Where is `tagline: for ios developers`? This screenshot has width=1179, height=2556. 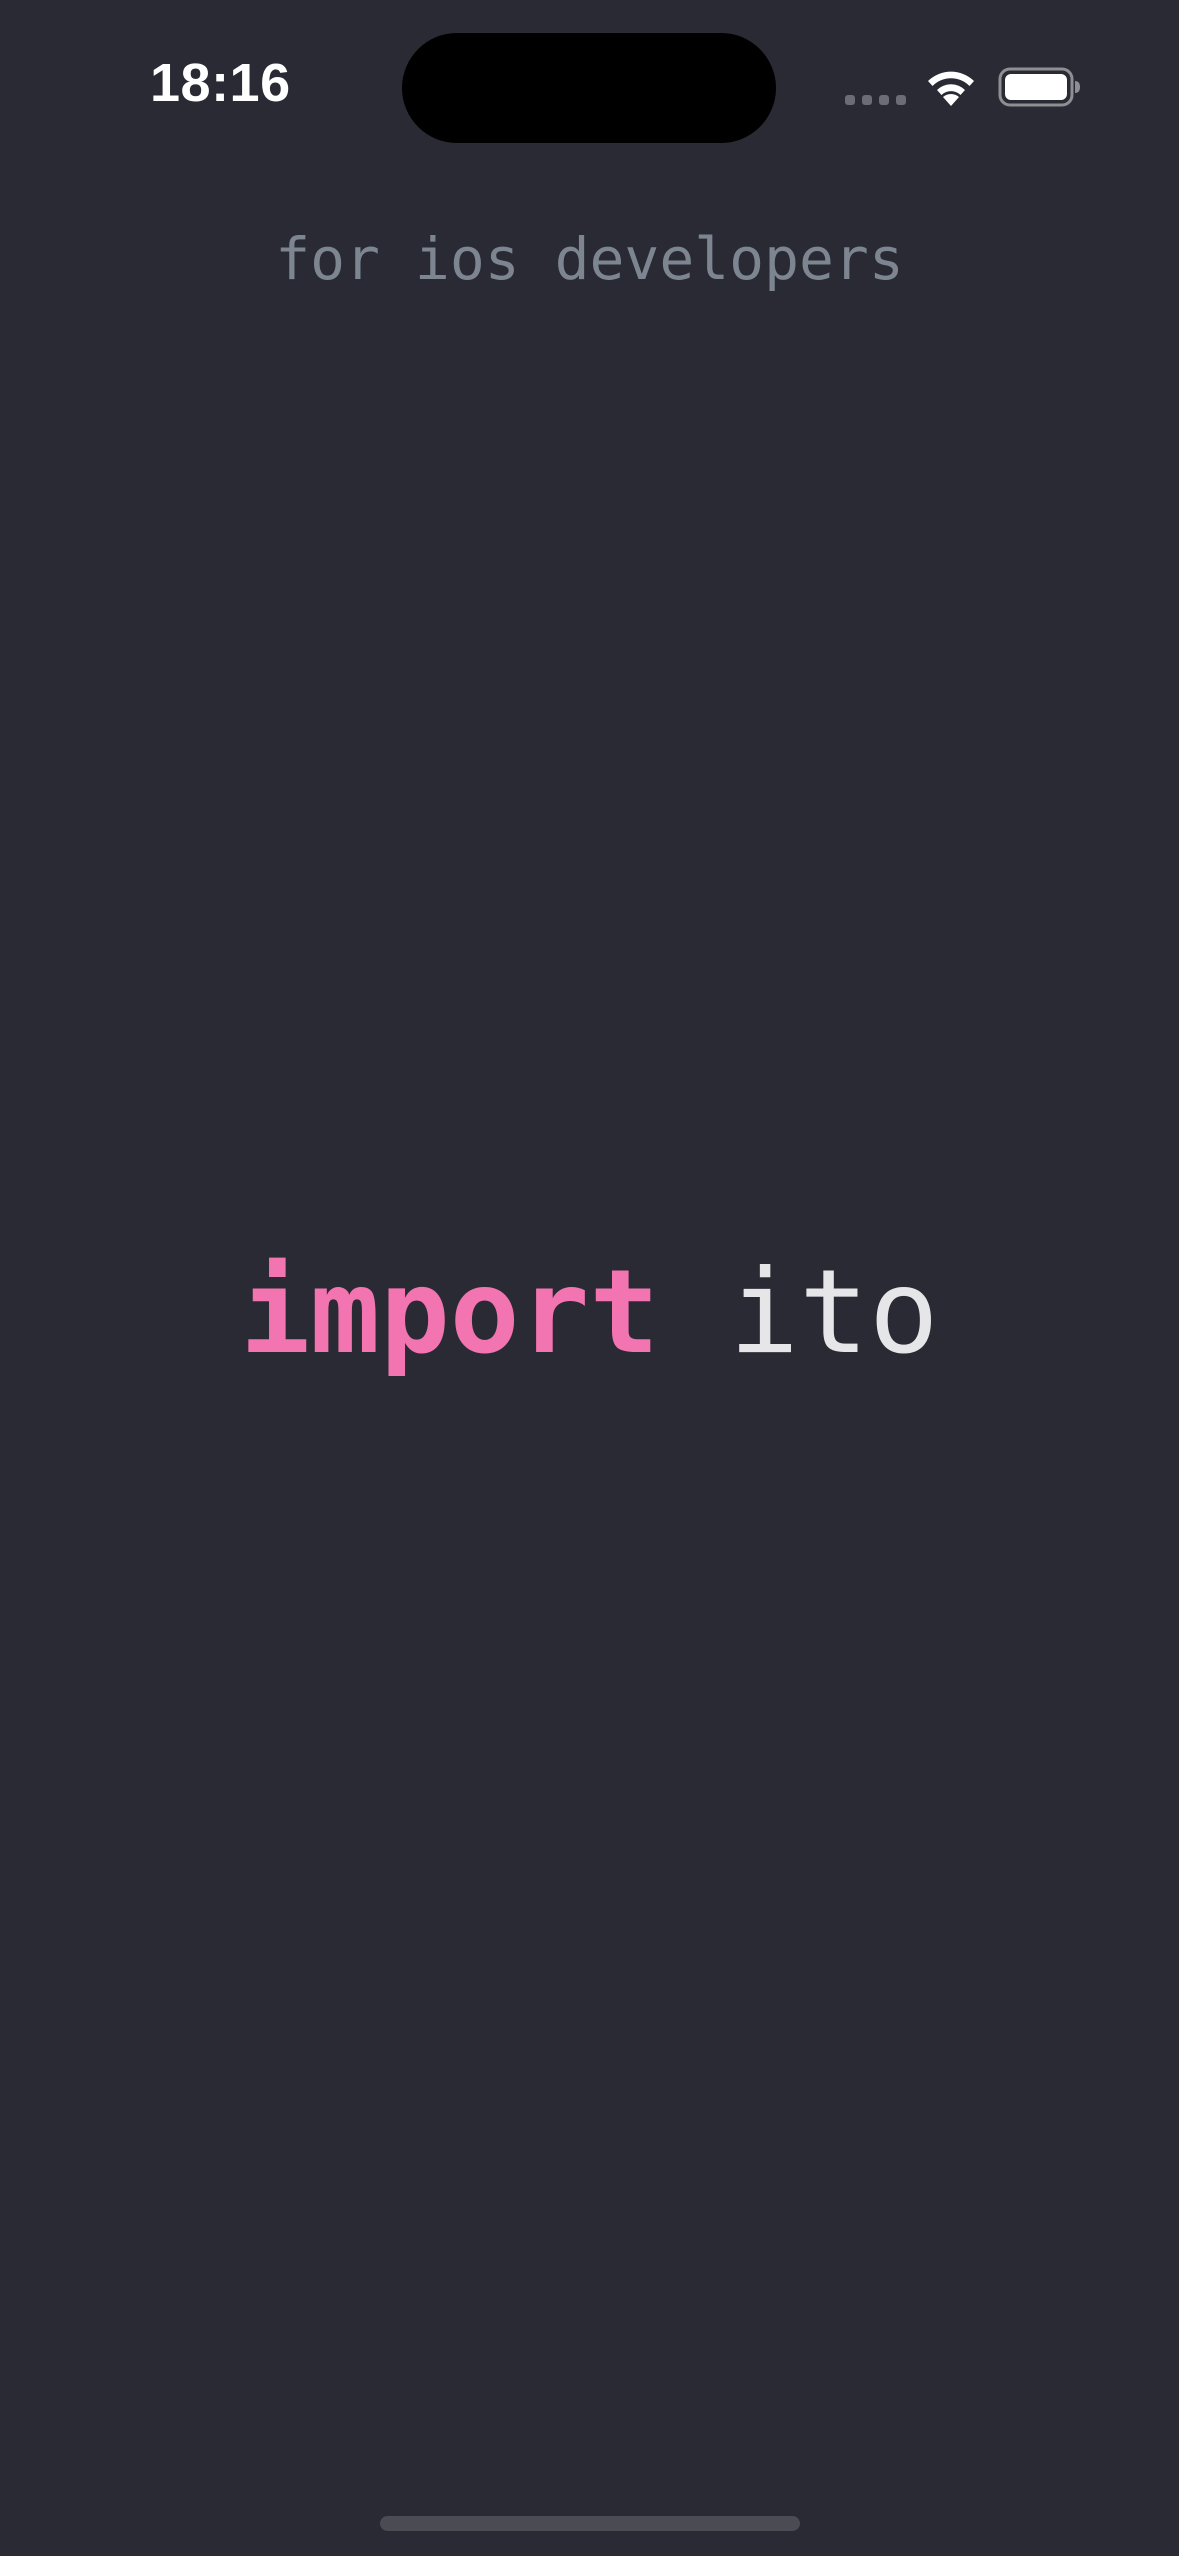
tagline: for ios developers is located at coordinates (589, 259).